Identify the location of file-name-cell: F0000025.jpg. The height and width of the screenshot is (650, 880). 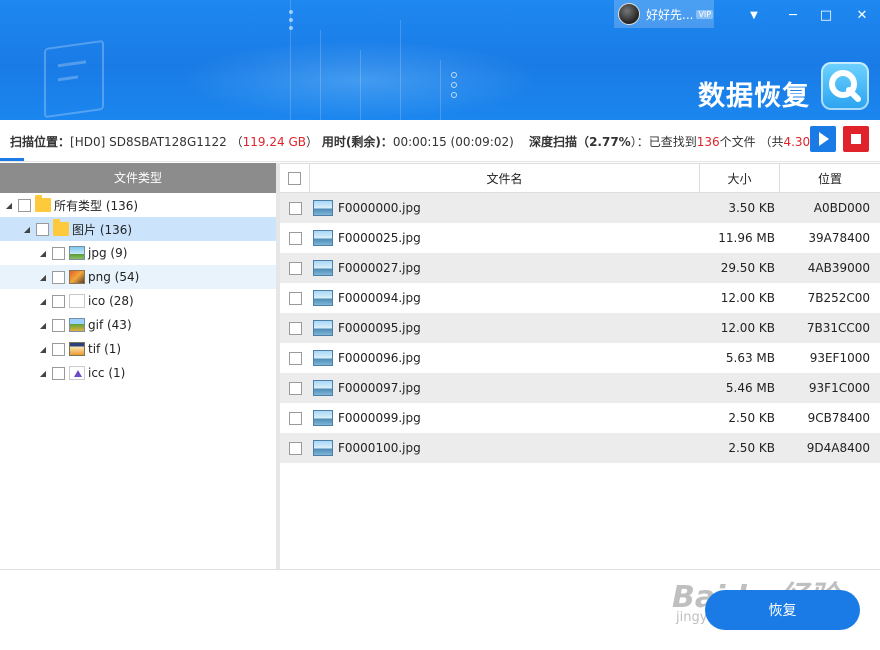
(505, 238).